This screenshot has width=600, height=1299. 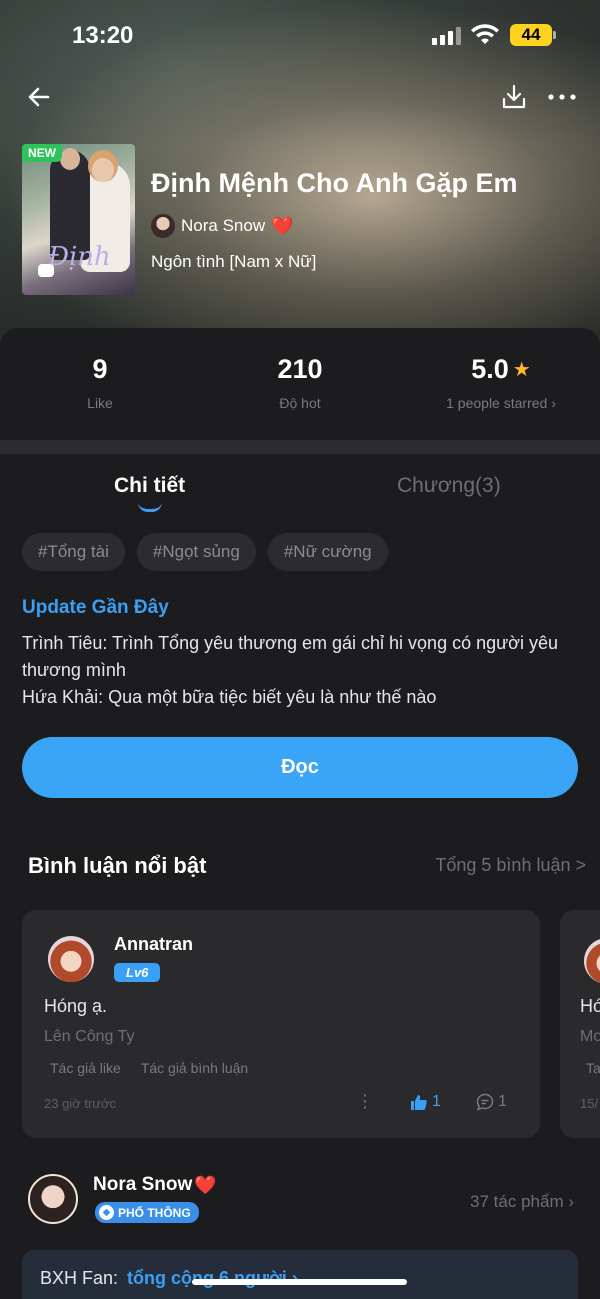 What do you see at coordinates (300, 1274) in the screenshot?
I see `fan-ranking: BXH Fan: tổng cộng 6 người ›` at bounding box center [300, 1274].